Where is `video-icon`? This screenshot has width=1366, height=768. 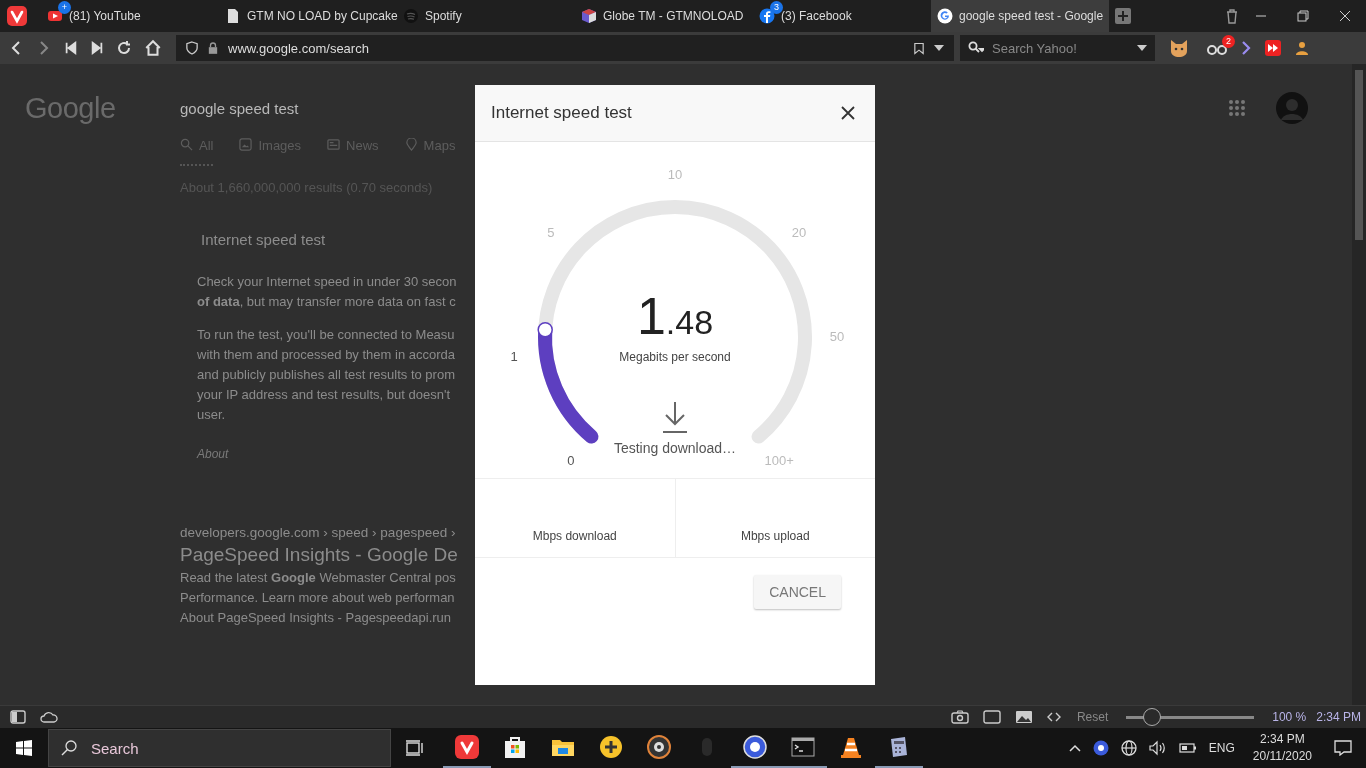
video-icon is located at coordinates (55, 16).